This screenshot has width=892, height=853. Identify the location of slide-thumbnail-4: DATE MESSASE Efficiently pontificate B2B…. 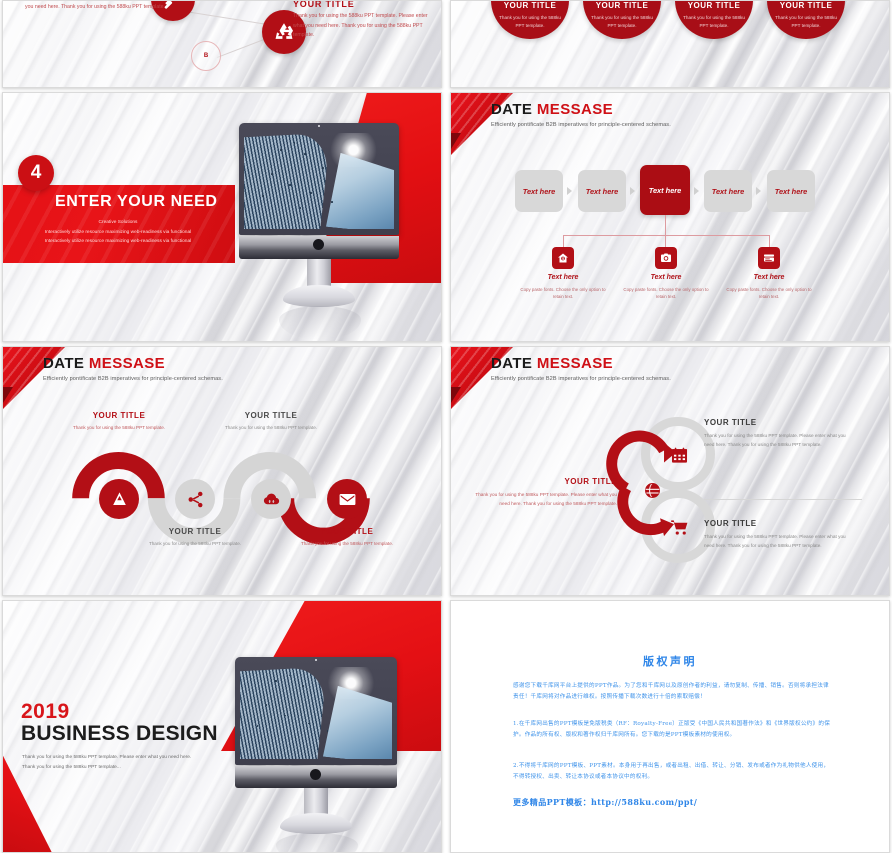
(670, 217).